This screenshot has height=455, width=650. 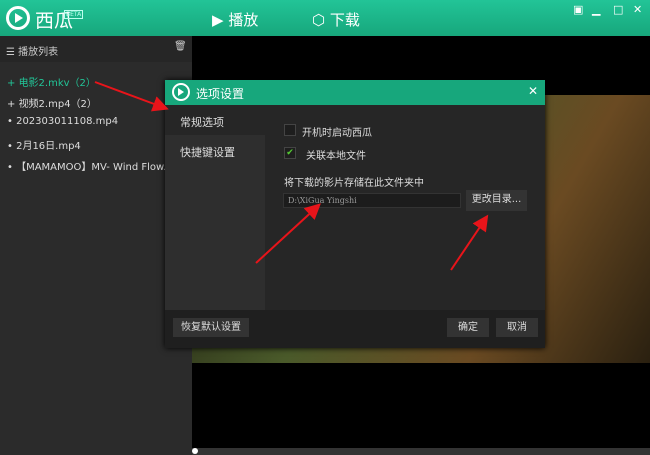 I want to click on arrow-to-general-tab, so click(x=131, y=96).